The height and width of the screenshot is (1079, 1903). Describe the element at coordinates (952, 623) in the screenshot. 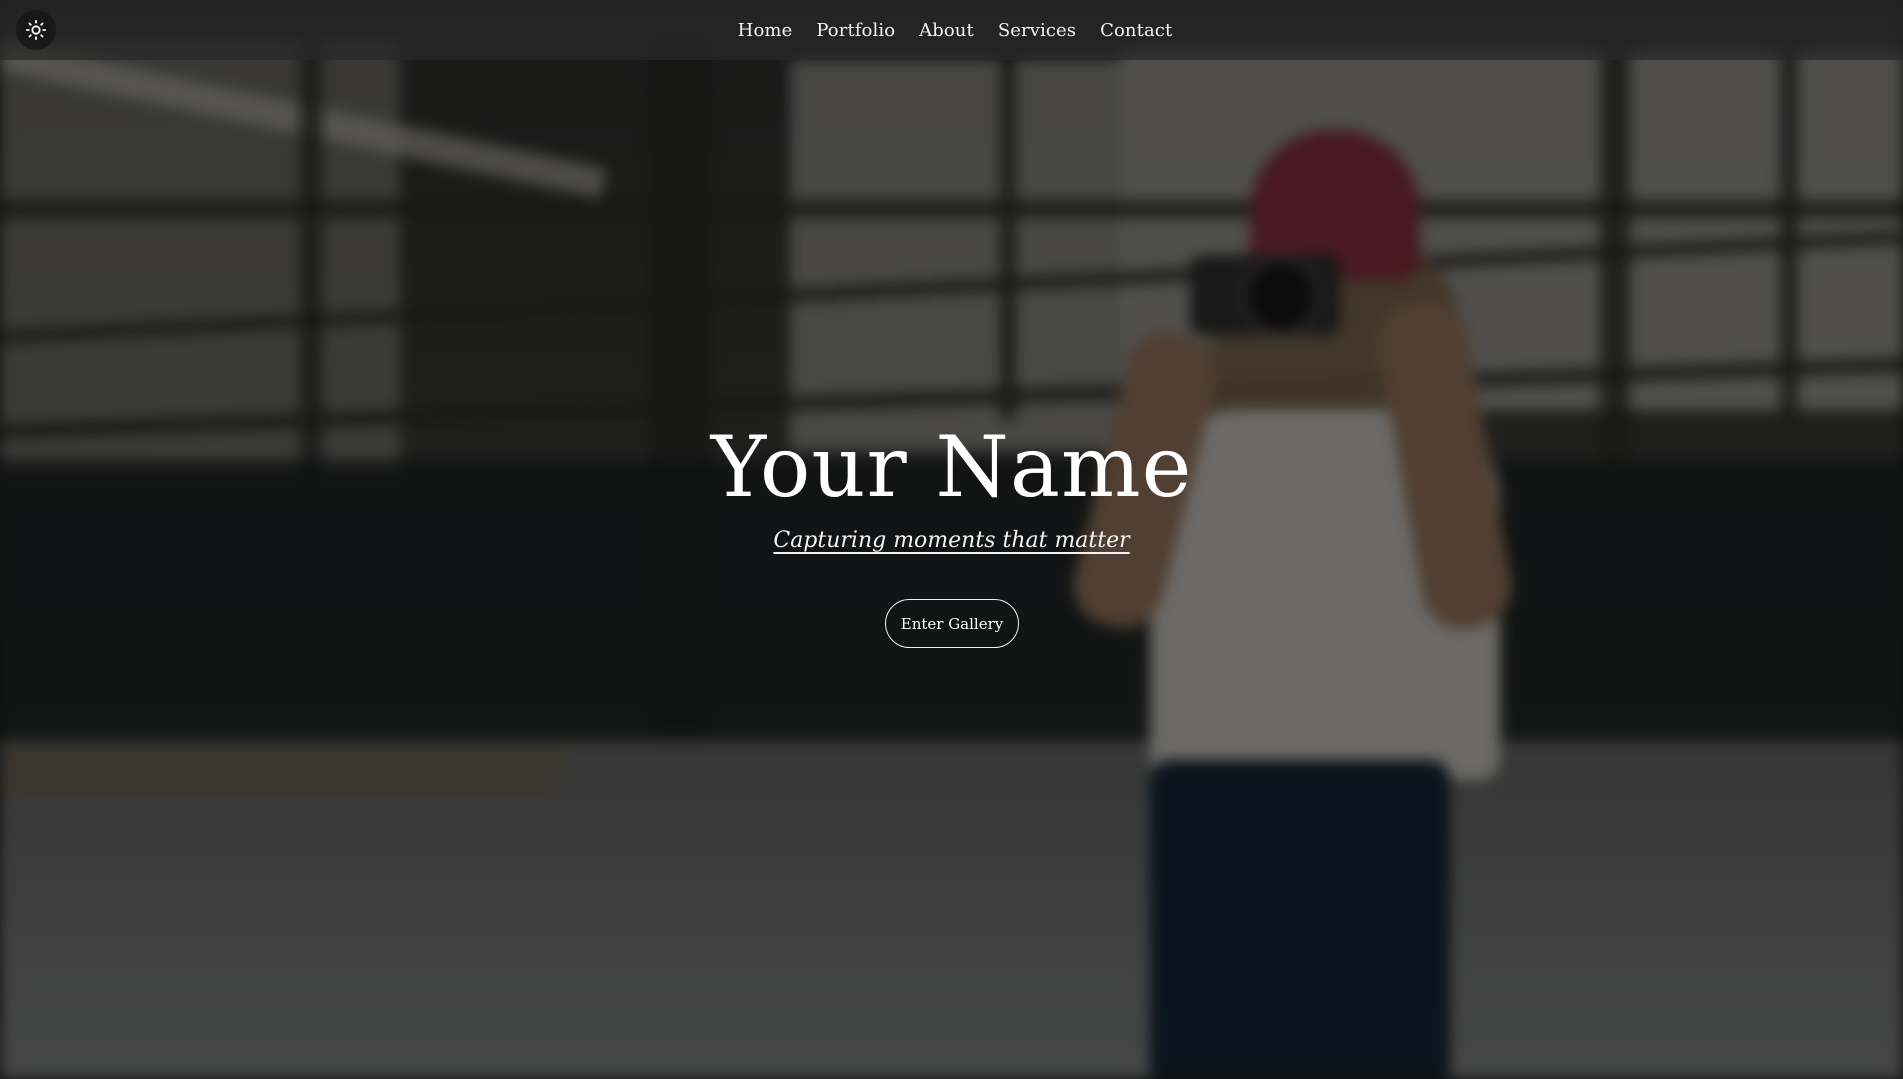

I see `enter-gallery-button: Enter Gallery` at that location.